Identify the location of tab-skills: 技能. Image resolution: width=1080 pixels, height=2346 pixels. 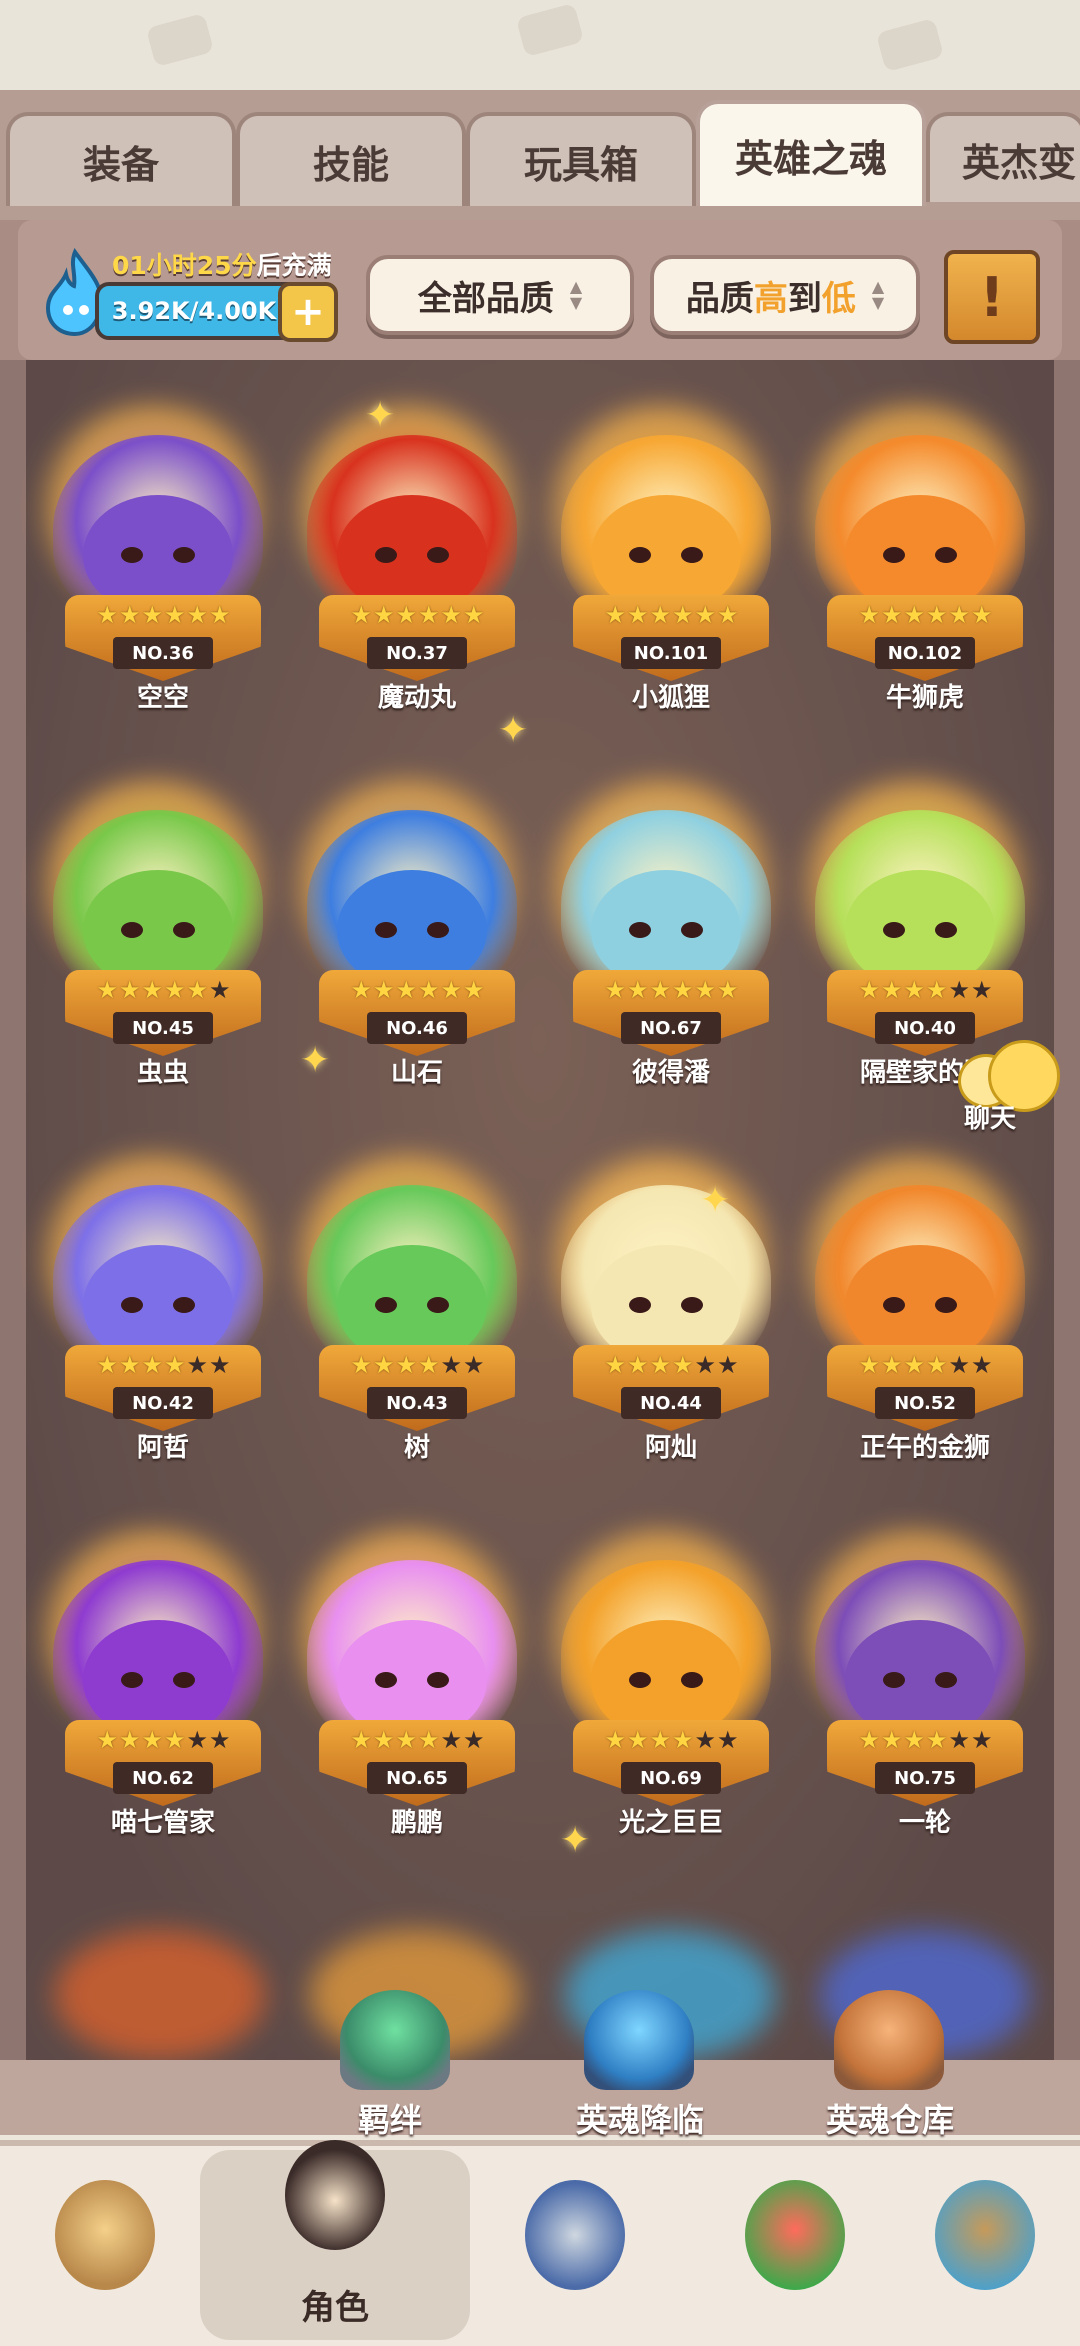
(351, 159).